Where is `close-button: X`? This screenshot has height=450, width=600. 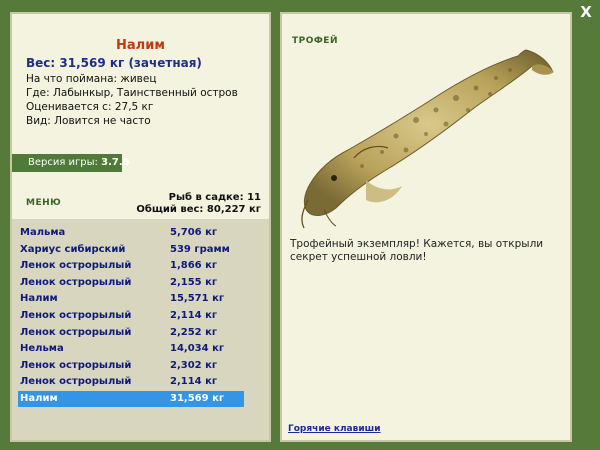 close-button: X is located at coordinates (586, 12).